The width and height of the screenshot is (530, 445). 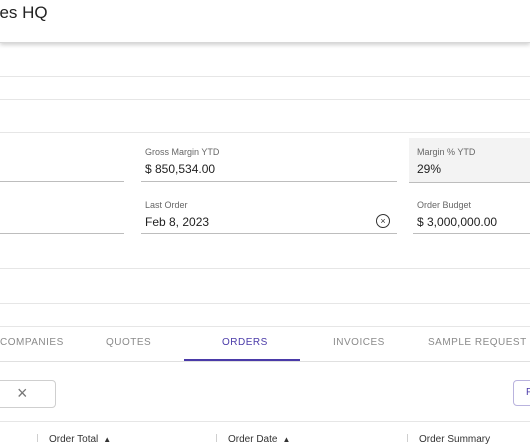 I want to click on tab-invoices: INVOICES, so click(x=359, y=342).